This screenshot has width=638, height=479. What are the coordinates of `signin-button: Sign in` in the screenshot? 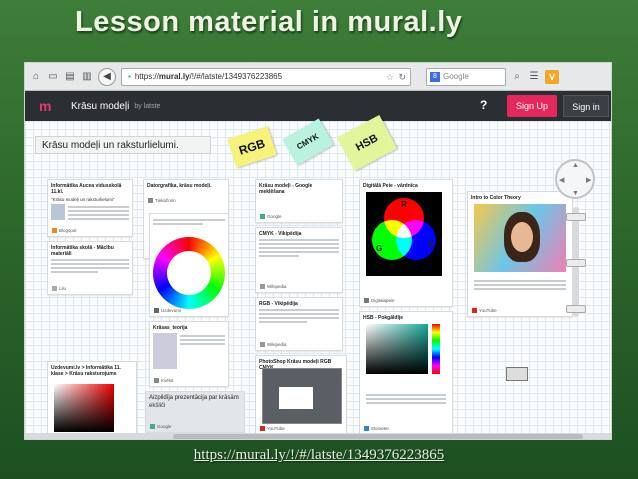 It's located at (586, 106).